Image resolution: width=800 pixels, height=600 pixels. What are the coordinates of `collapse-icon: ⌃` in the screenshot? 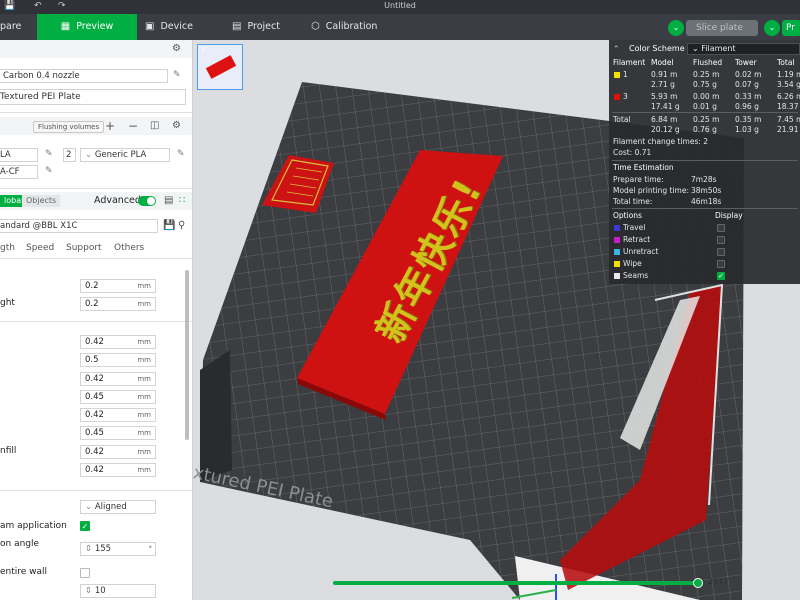 It's located at (616, 48).